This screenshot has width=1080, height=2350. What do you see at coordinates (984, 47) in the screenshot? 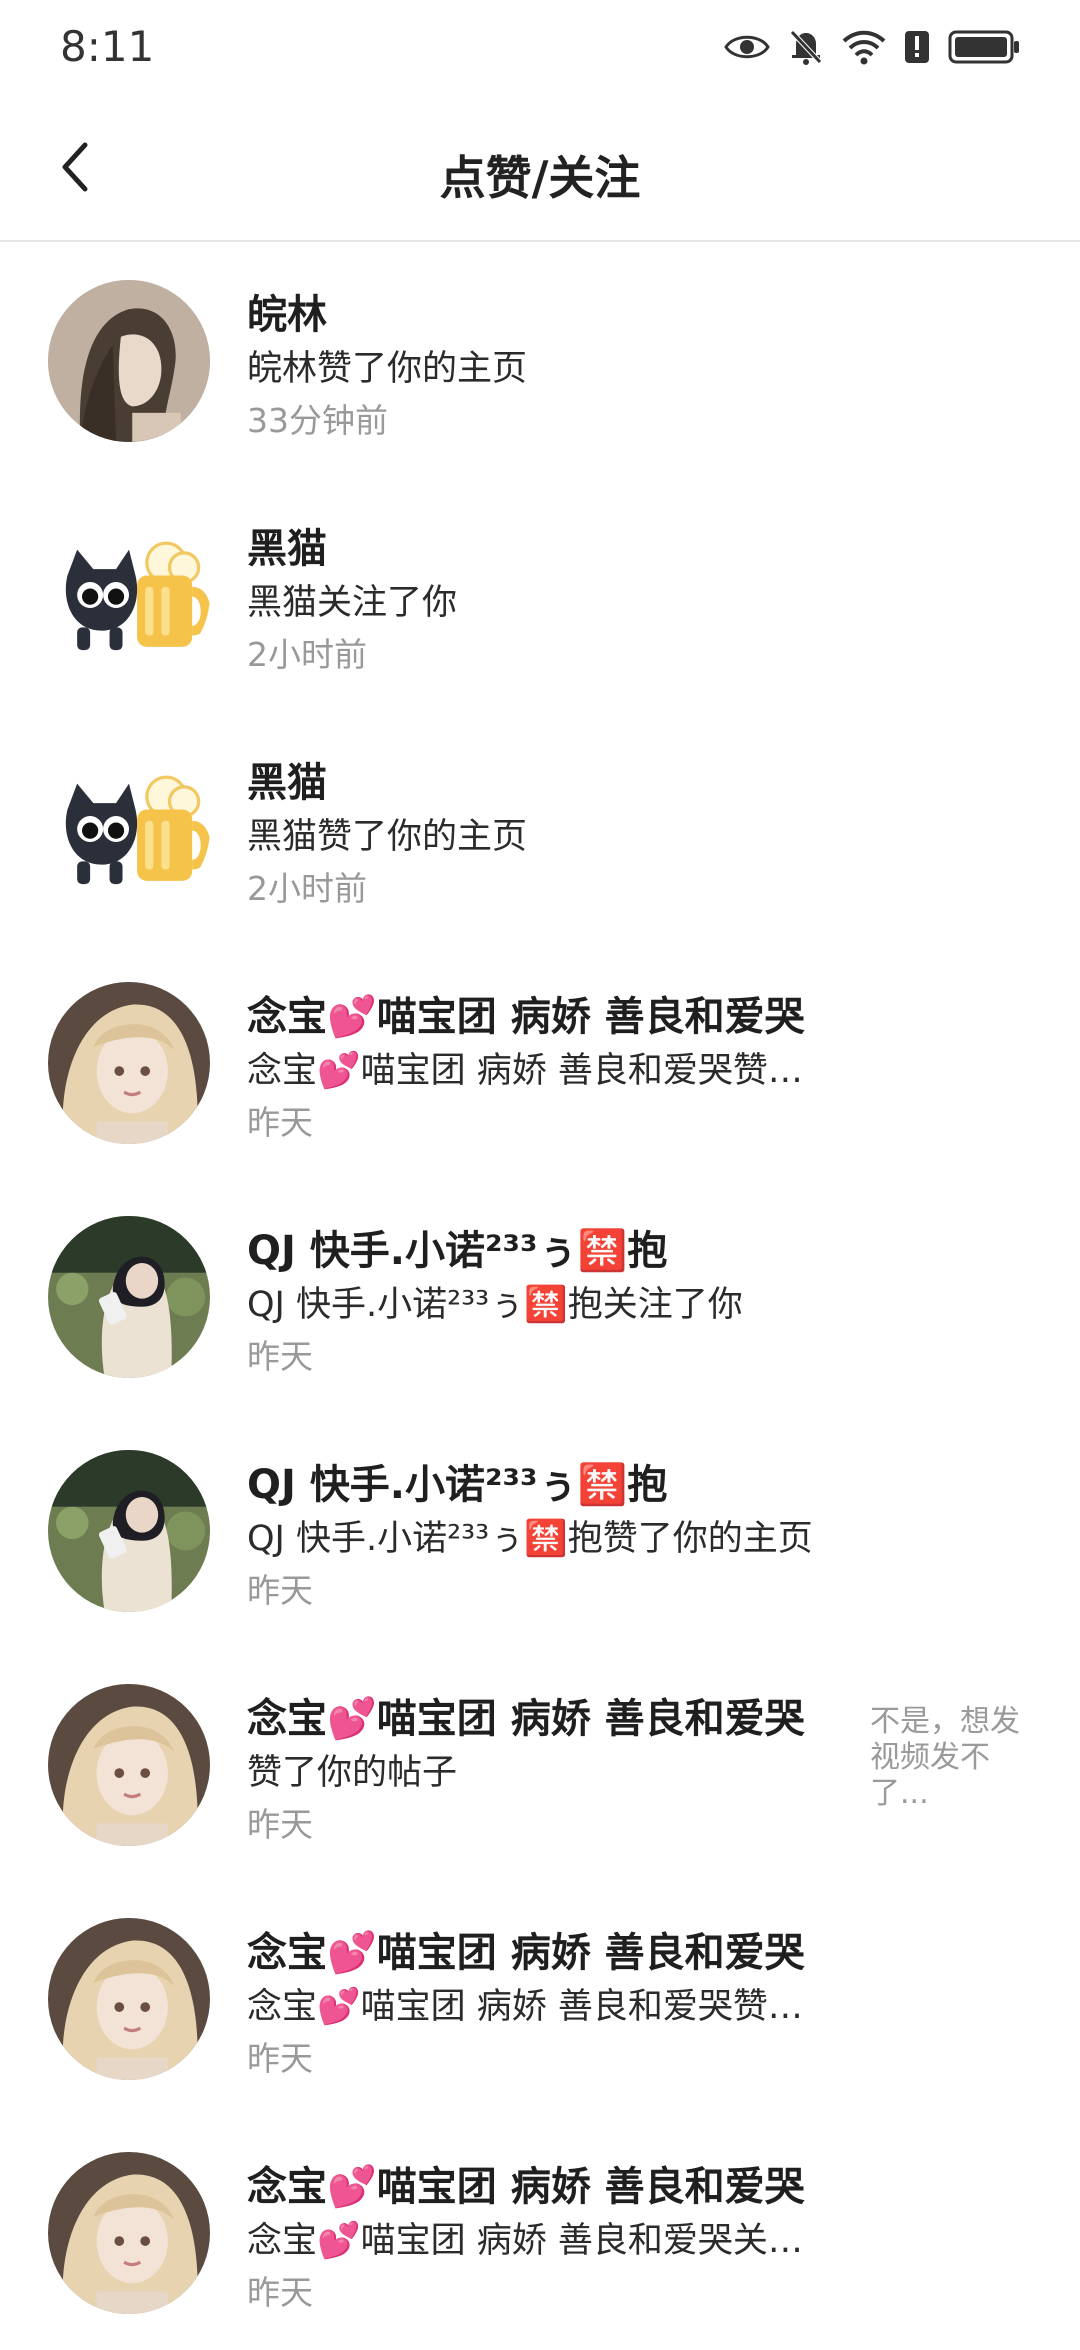
I see `battery-icon` at bounding box center [984, 47].